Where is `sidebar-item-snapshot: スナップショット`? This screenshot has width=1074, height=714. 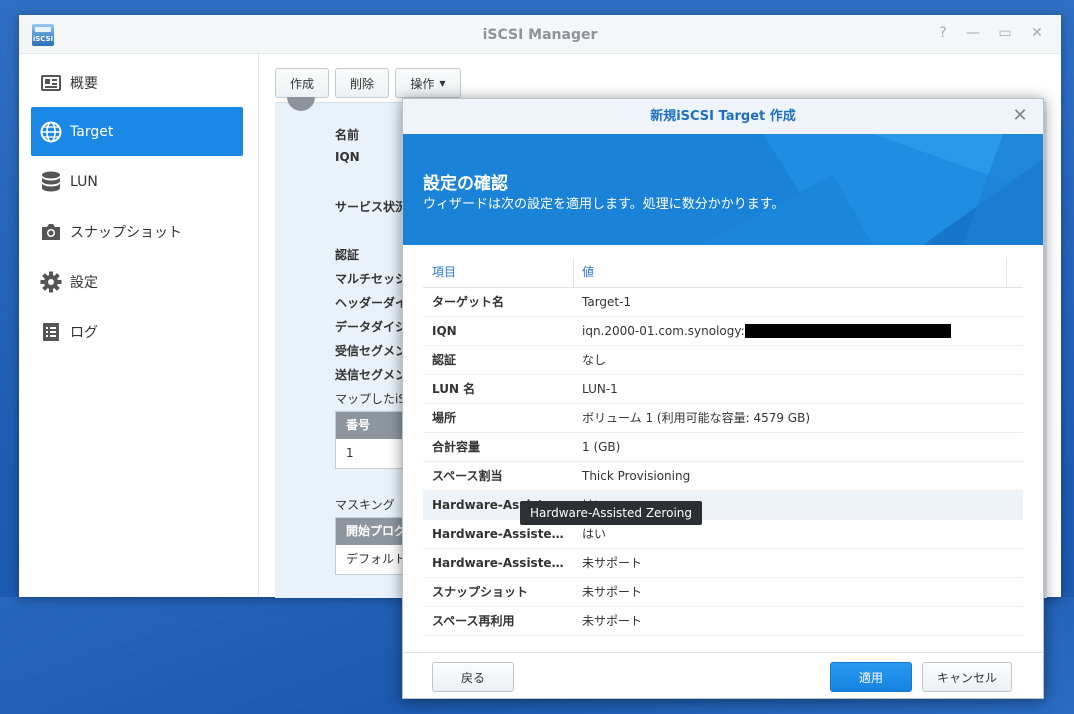 sidebar-item-snapshot: スナップショット is located at coordinates (137, 231).